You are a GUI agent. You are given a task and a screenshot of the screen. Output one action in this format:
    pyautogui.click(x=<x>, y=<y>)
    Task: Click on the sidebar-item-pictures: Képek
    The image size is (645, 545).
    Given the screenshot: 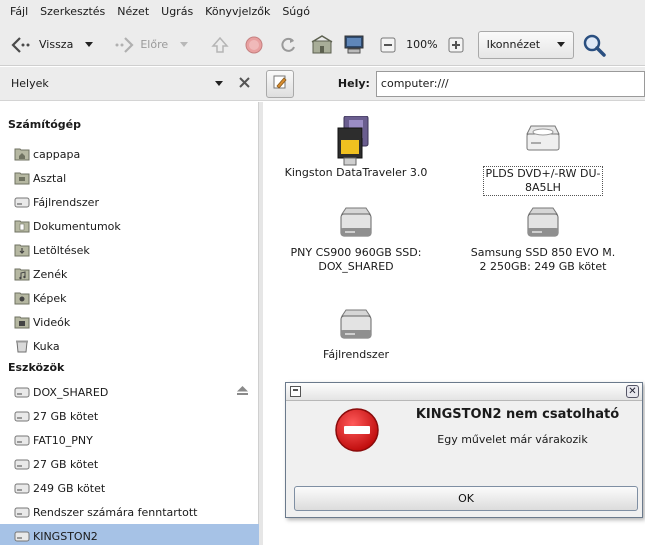 What is the action you would take?
    pyautogui.click(x=129, y=298)
    